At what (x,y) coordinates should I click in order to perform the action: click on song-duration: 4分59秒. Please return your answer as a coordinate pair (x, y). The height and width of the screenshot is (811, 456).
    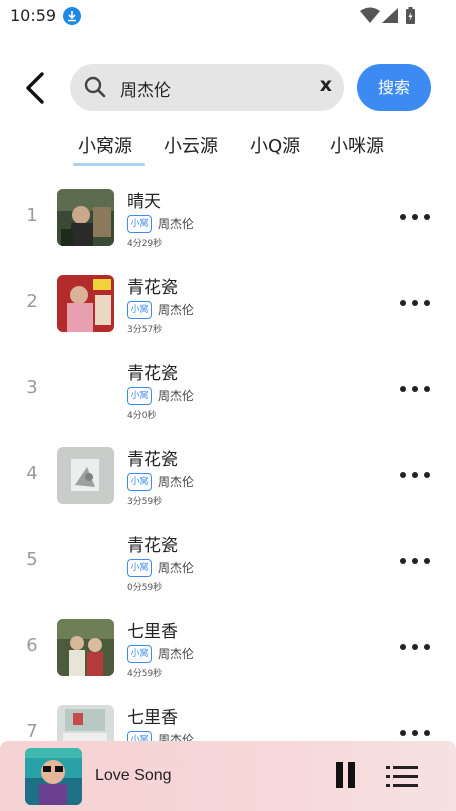
    Looking at the image, I should click on (145, 674).